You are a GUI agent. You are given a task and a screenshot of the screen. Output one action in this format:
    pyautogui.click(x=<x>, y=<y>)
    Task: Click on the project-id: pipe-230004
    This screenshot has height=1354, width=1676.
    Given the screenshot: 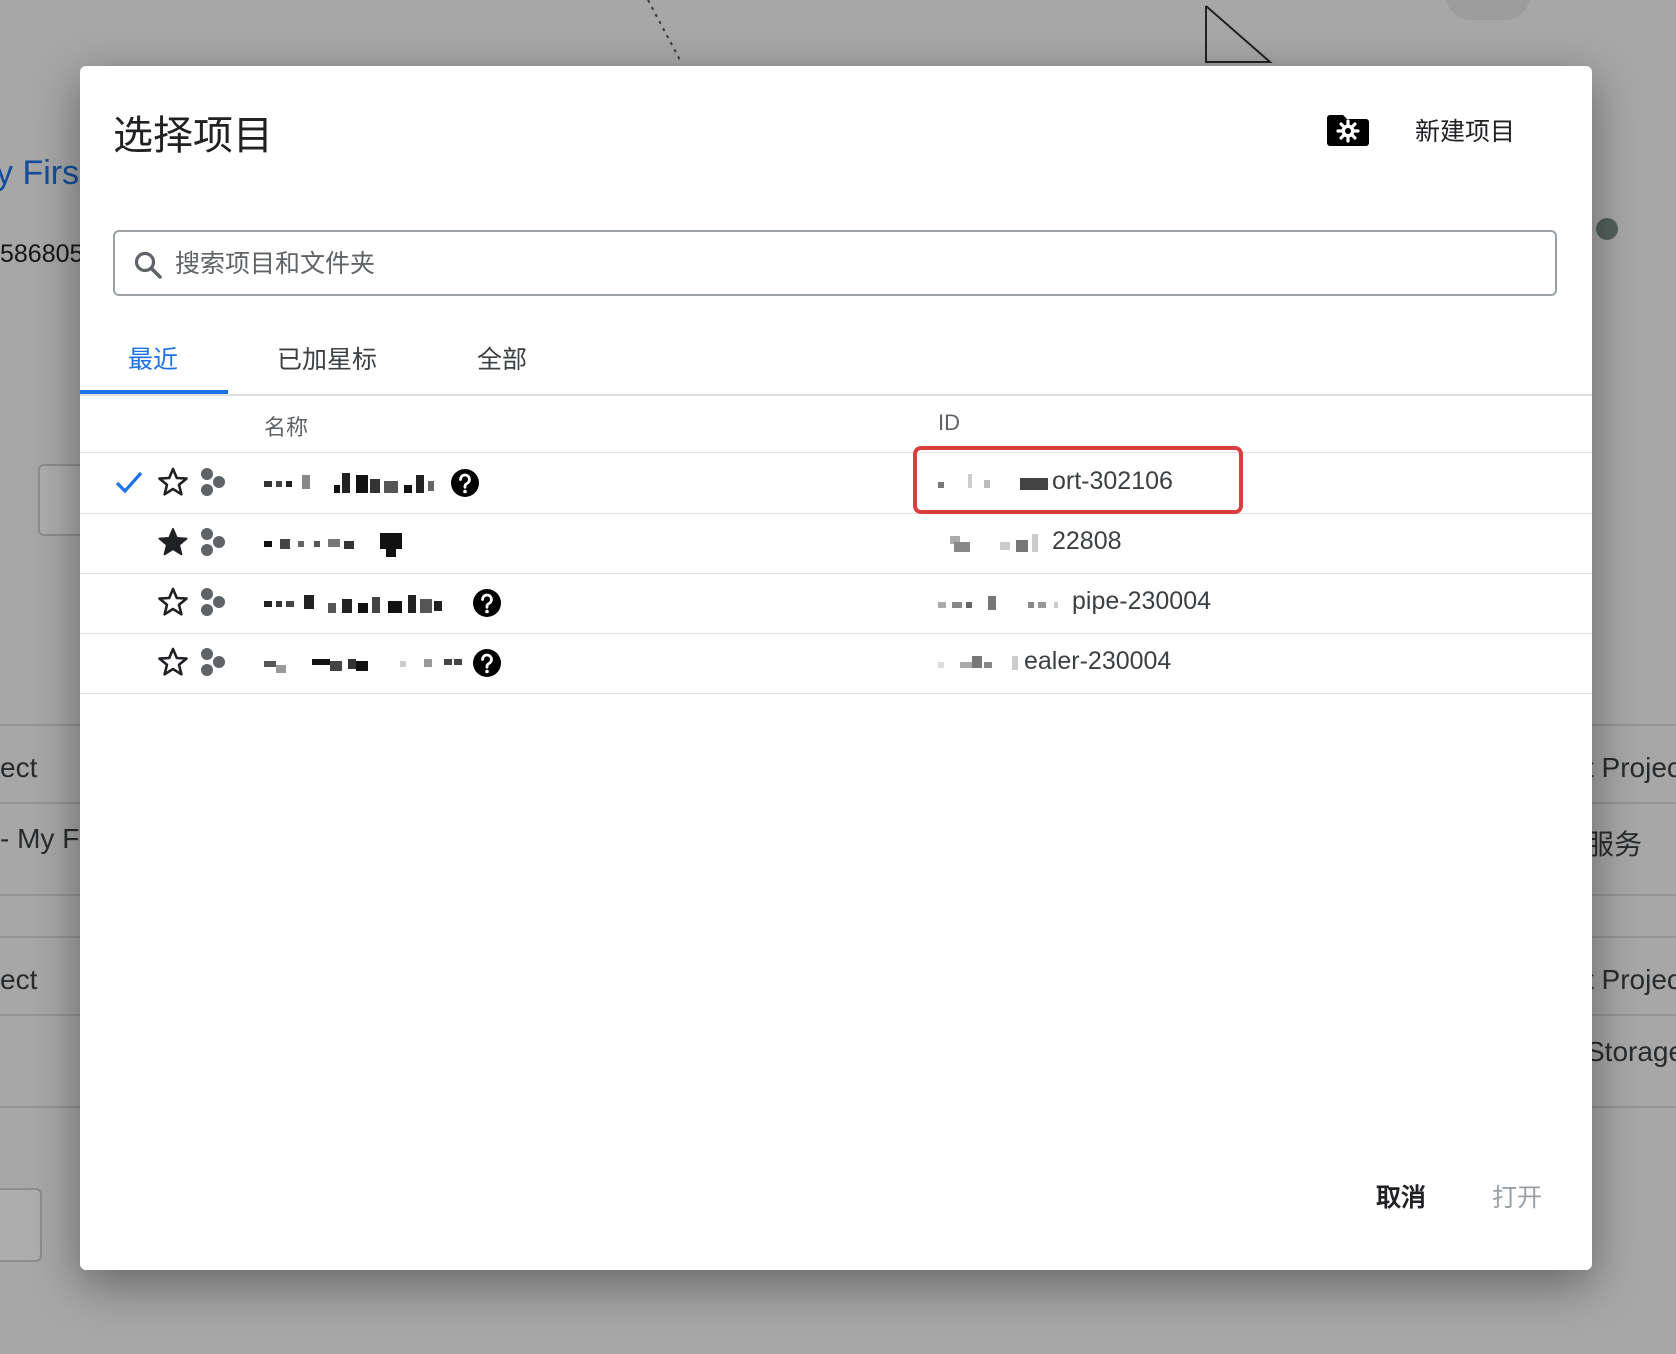 What is the action you would take?
    pyautogui.click(x=1074, y=601)
    